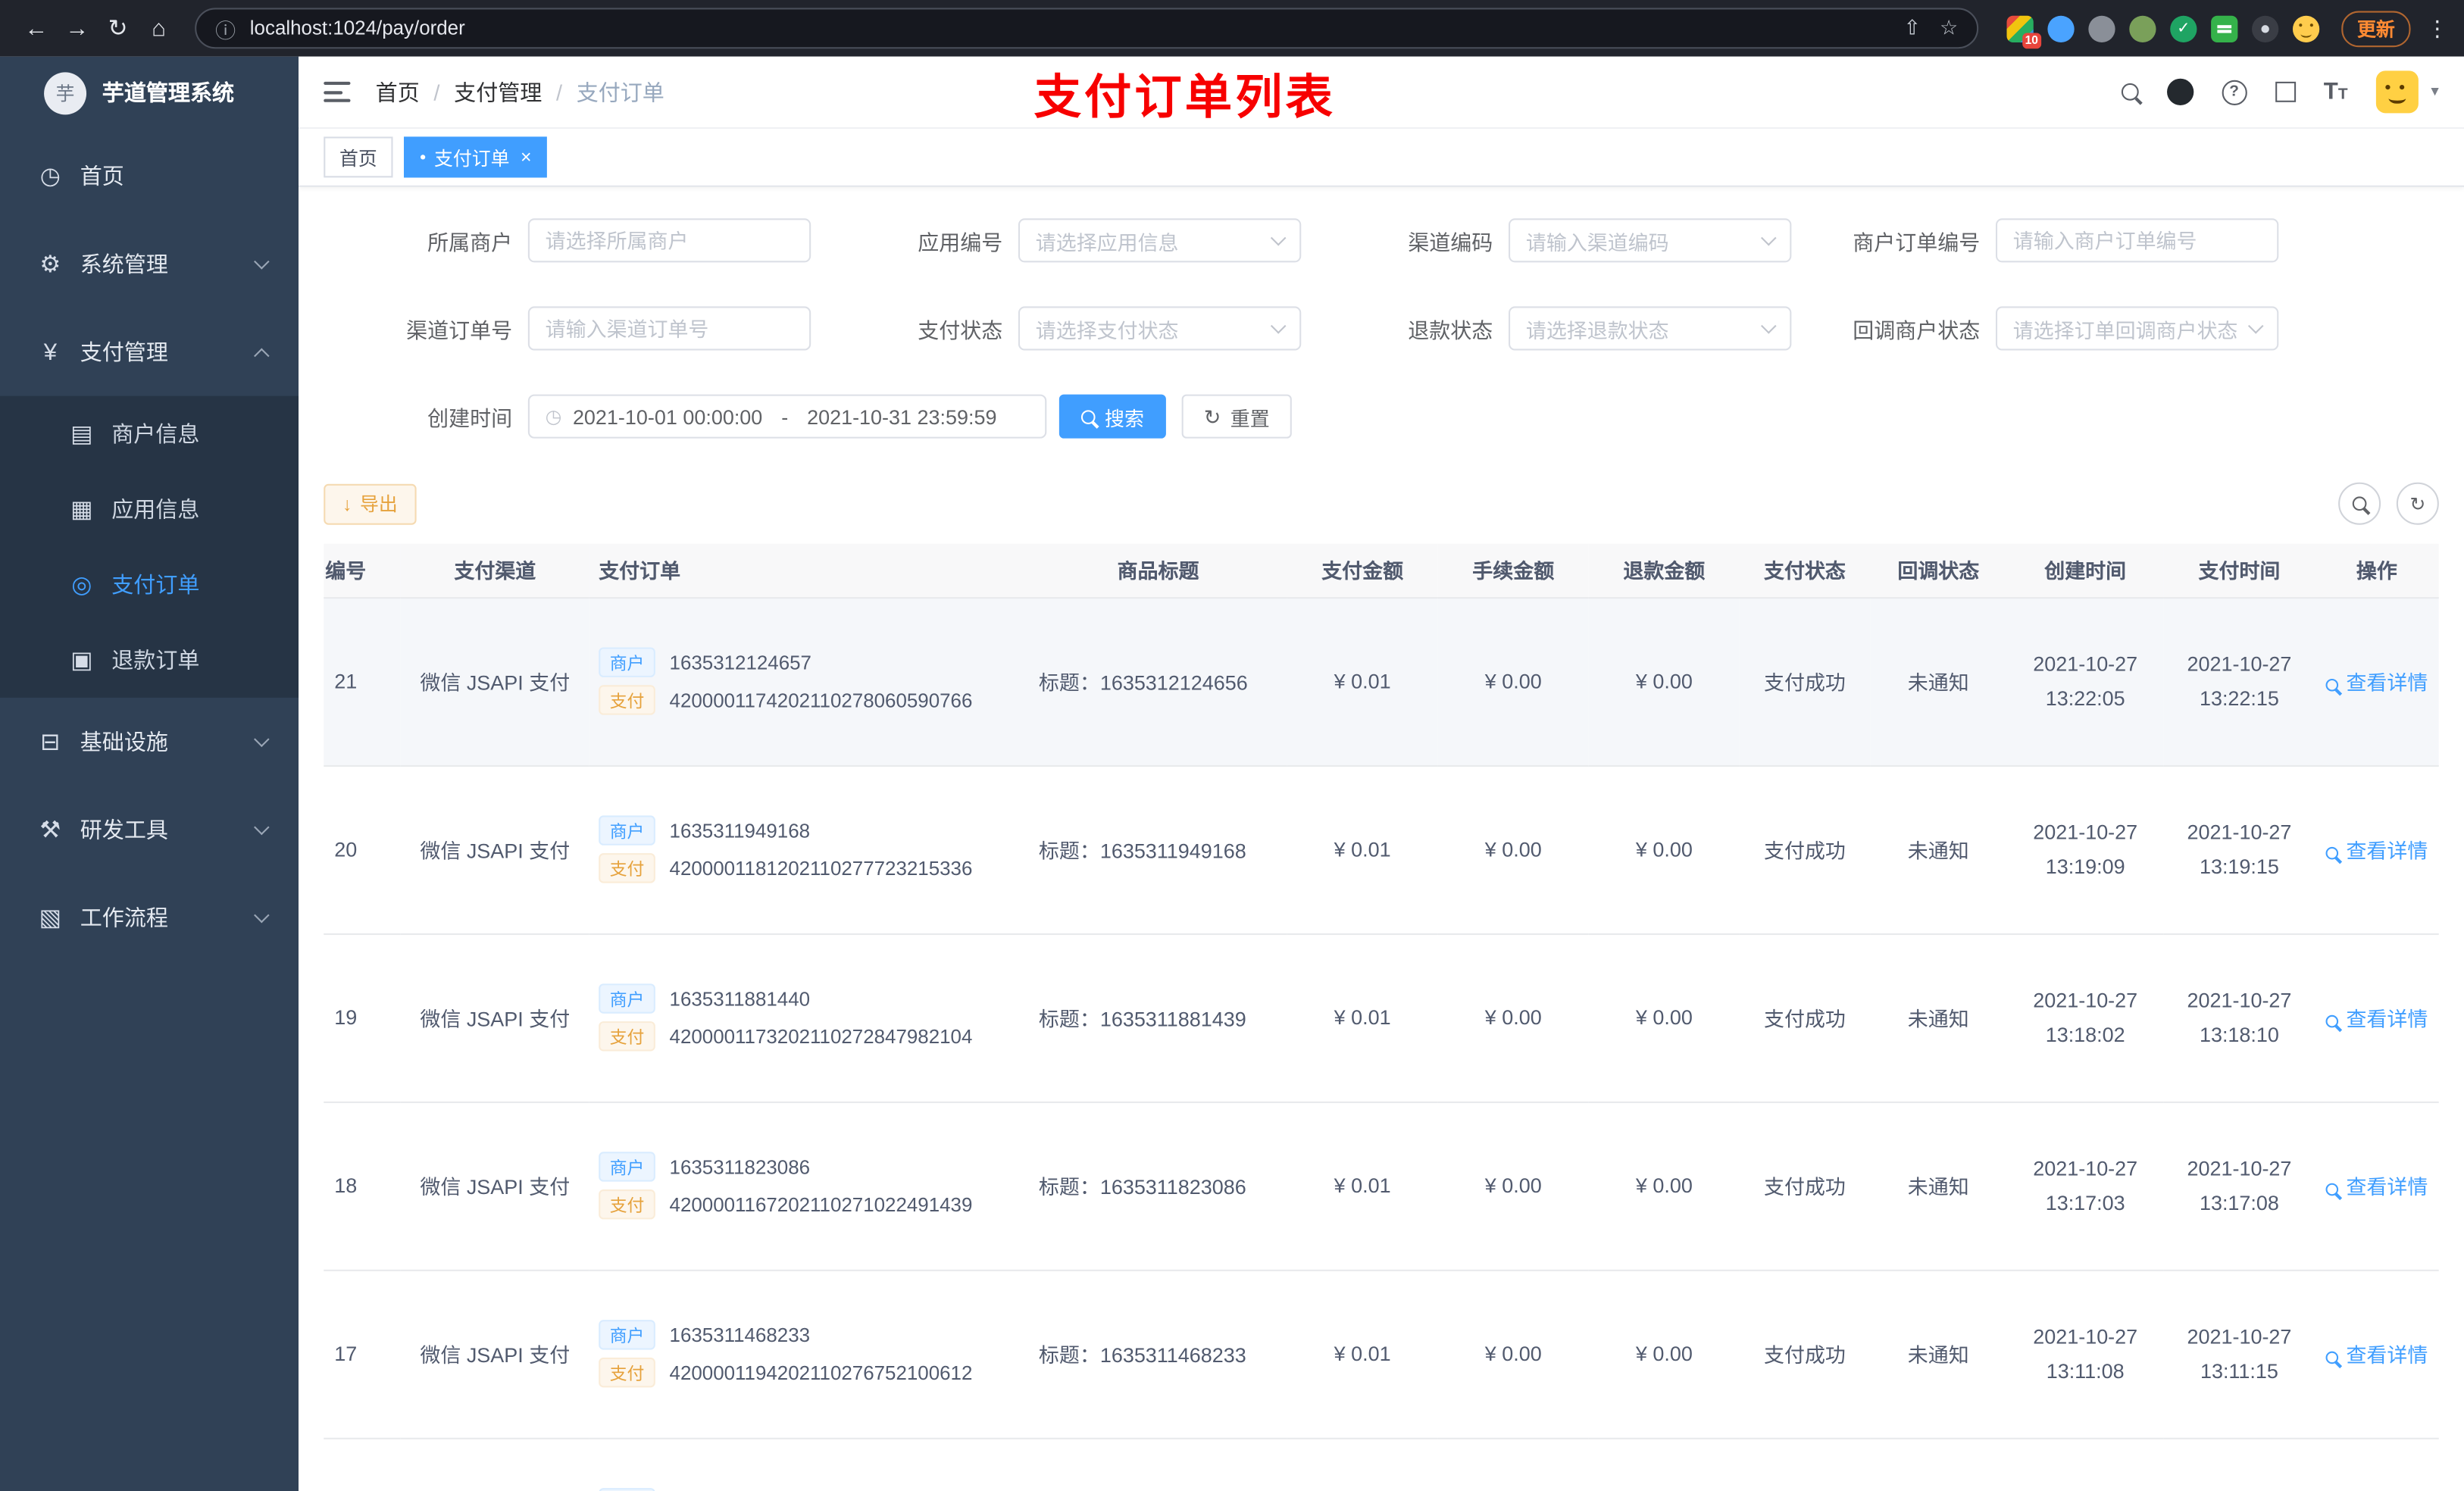 This screenshot has width=2464, height=1491. I want to click on fullscreen-icon, so click(2285, 91).